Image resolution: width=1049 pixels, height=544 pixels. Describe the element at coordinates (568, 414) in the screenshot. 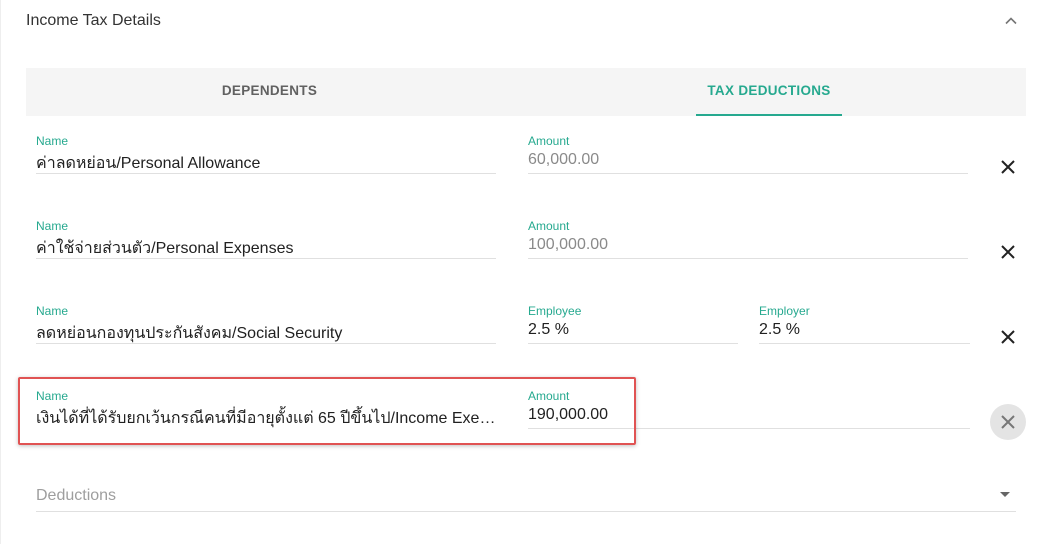

I see `amount-value: 190,000.00` at that location.